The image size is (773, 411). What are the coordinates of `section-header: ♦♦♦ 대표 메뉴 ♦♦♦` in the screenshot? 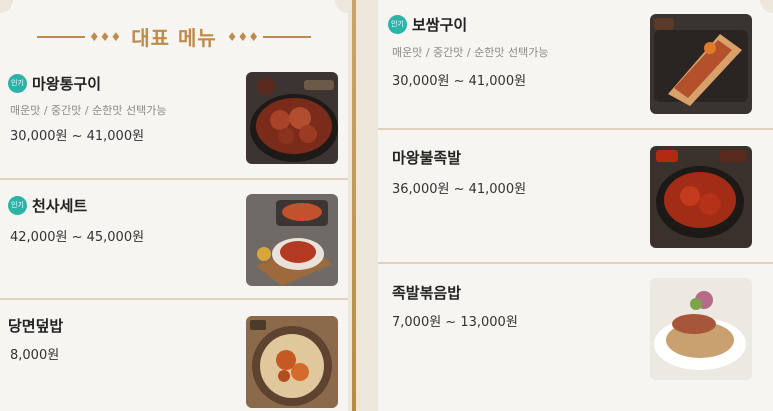 It's located at (174, 36).